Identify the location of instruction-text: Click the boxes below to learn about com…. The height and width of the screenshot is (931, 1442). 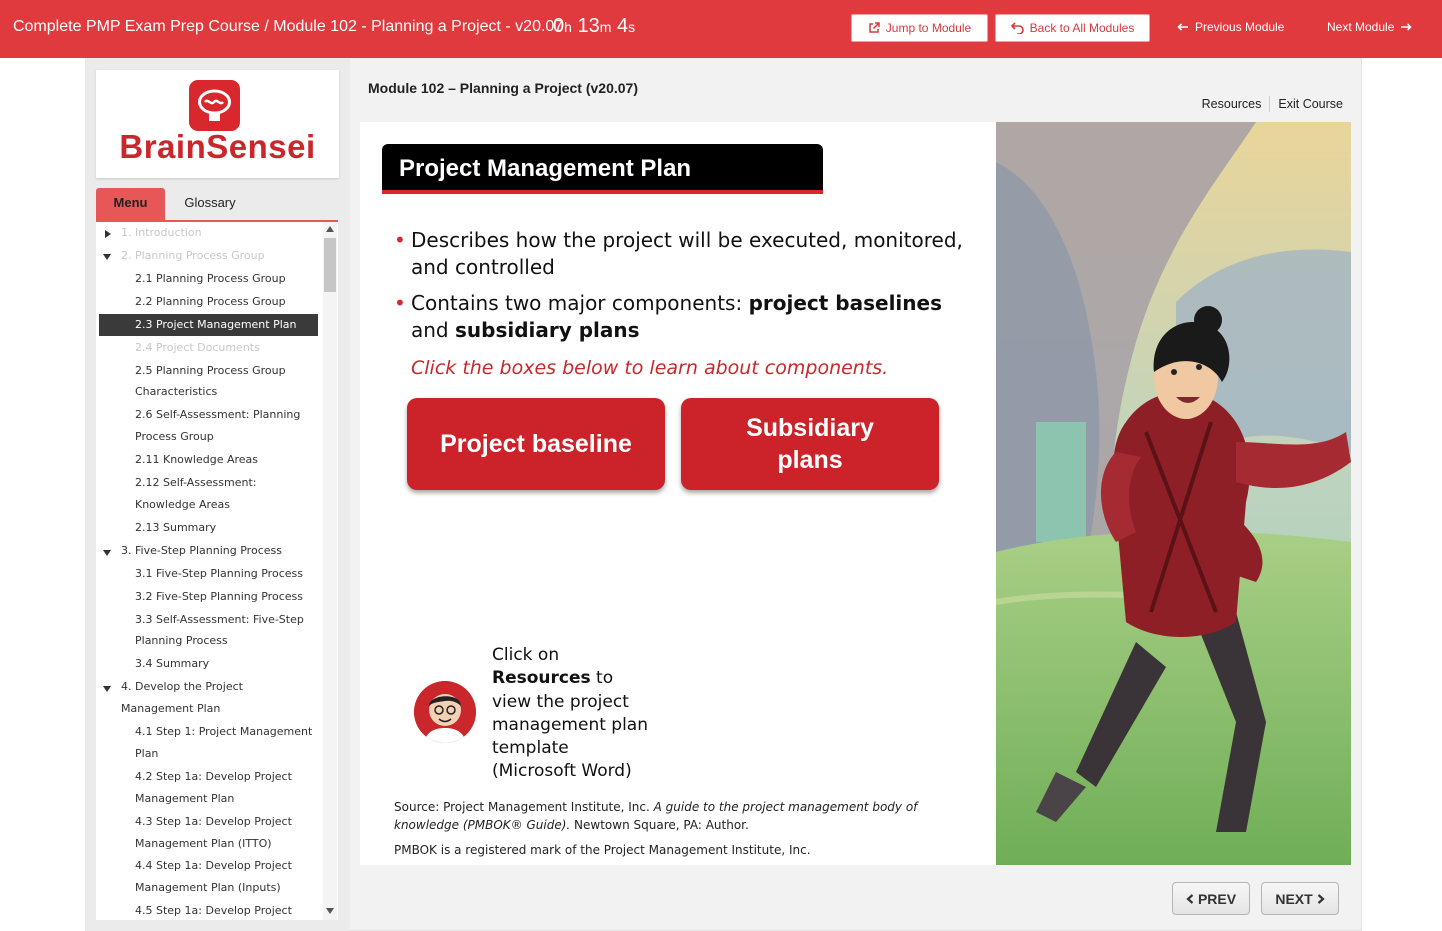
(650, 368).